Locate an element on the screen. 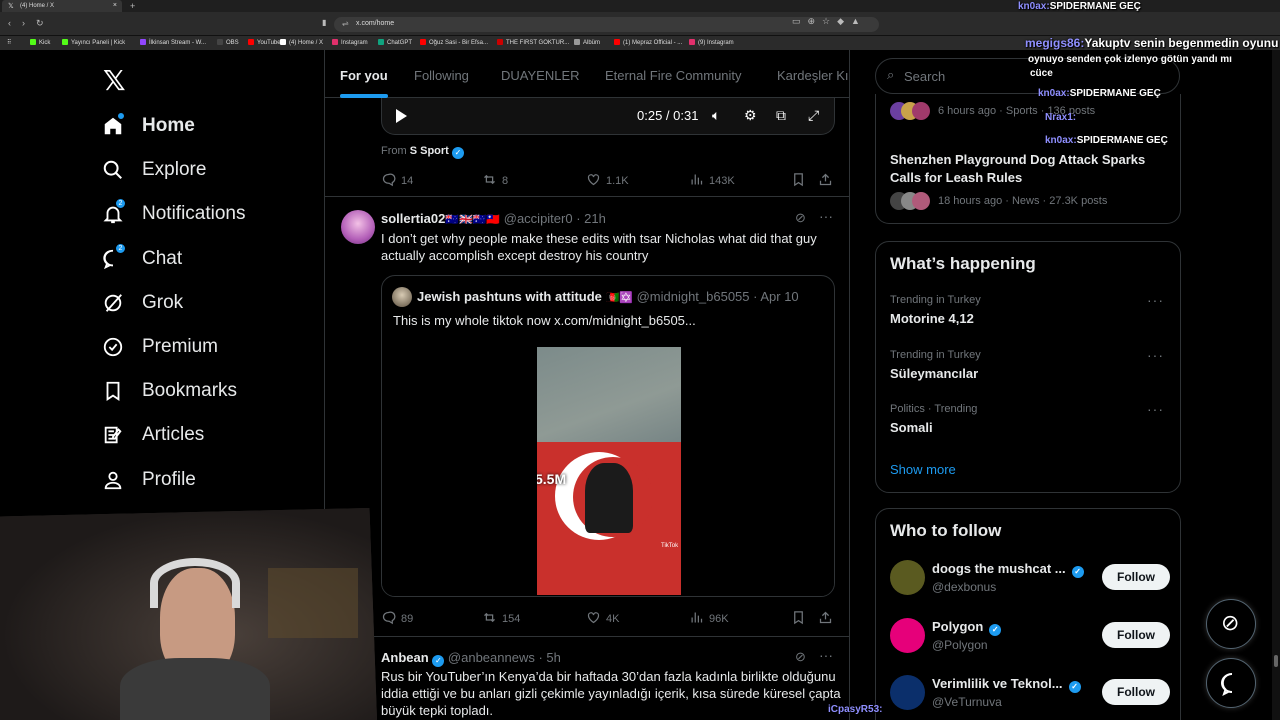 Image resolution: width=1280 pixels, height=720 pixels. trend-title: Motorine 4,12 is located at coordinates (932, 318).